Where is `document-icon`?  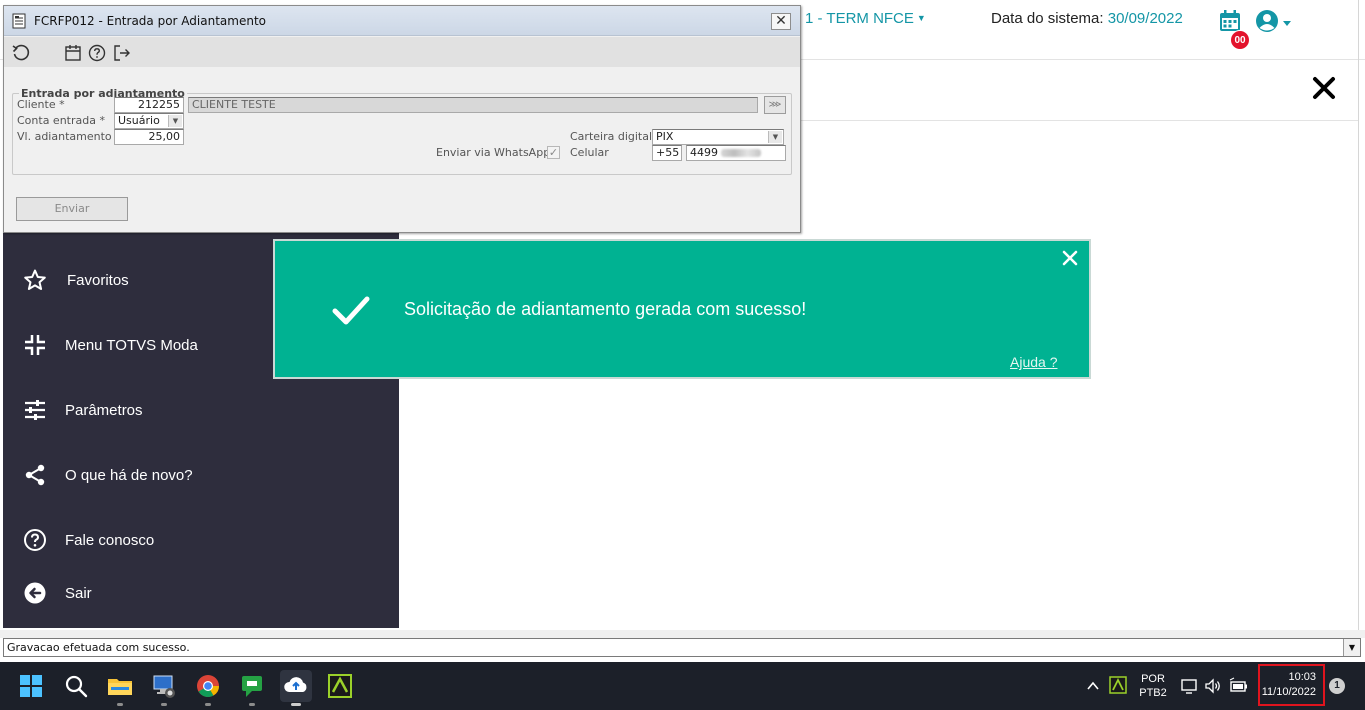 document-icon is located at coordinates (19, 21).